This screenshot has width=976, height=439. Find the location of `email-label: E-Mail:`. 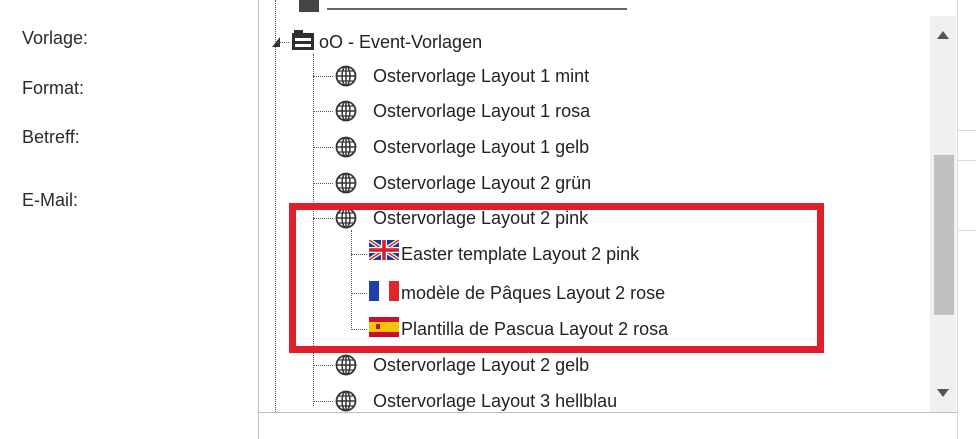

email-label: E-Mail: is located at coordinates (50, 200).